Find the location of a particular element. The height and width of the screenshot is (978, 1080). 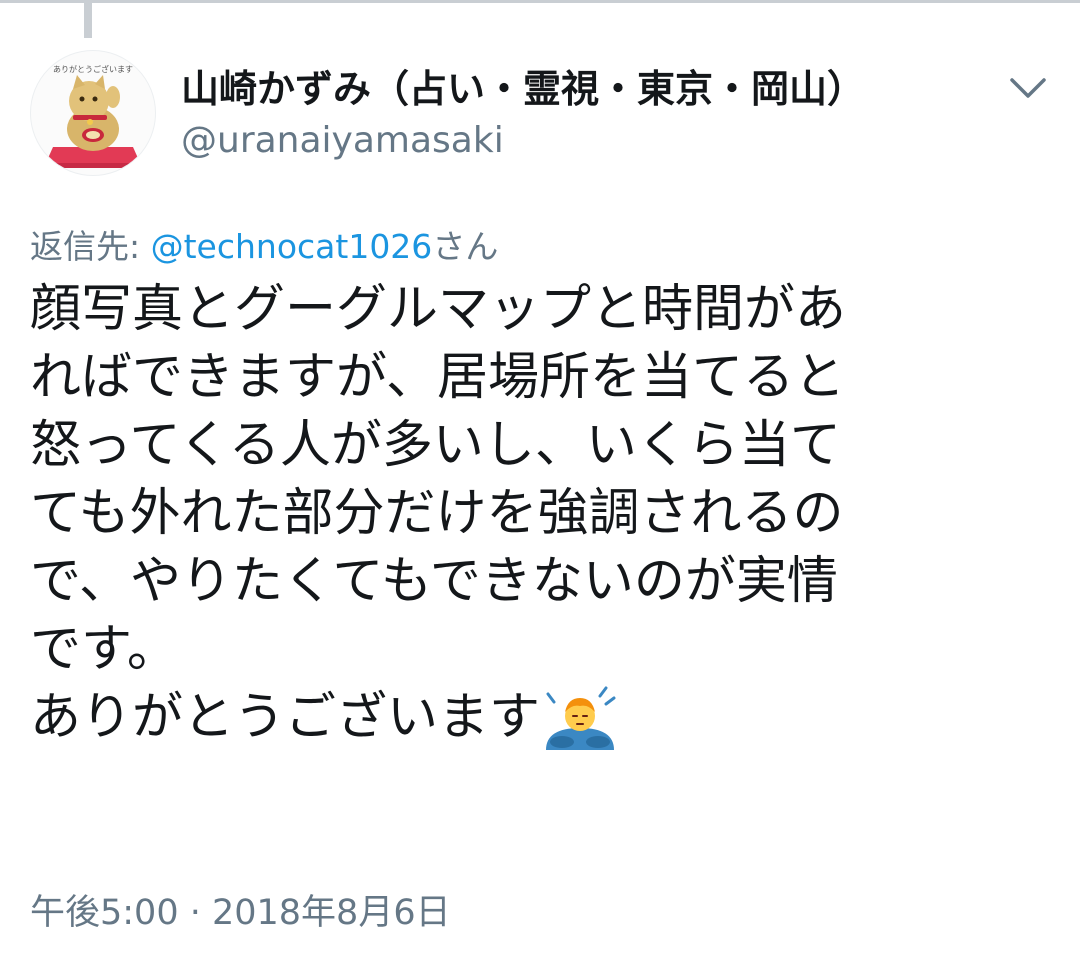

man-bowing-emoji is located at coordinates (580, 718).